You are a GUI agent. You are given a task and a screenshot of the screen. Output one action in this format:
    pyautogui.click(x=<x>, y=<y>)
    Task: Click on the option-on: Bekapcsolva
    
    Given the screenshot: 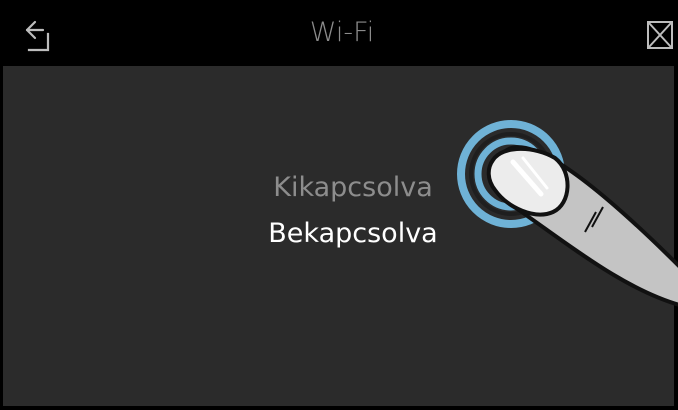 What is the action you would take?
    pyautogui.click(x=353, y=233)
    